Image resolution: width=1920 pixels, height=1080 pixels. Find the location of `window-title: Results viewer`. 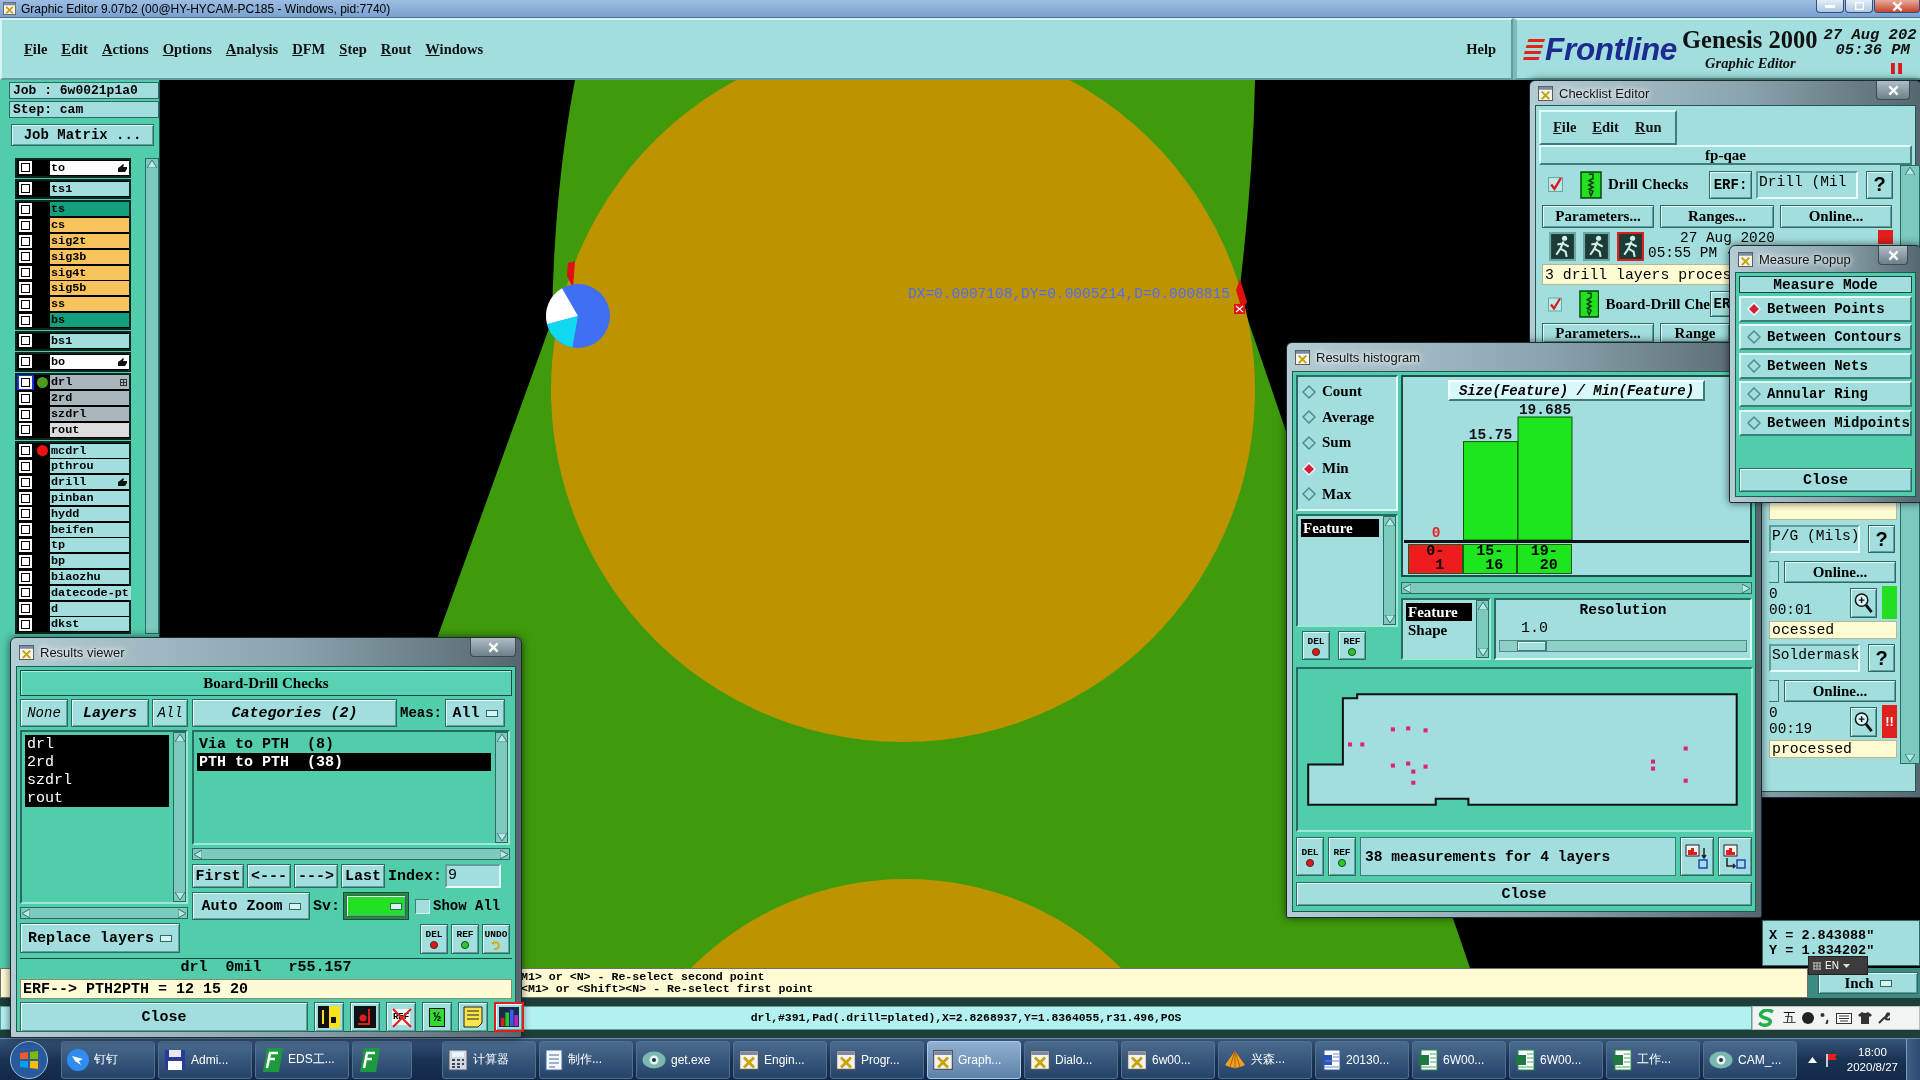

window-title: Results viewer is located at coordinates (82, 652).